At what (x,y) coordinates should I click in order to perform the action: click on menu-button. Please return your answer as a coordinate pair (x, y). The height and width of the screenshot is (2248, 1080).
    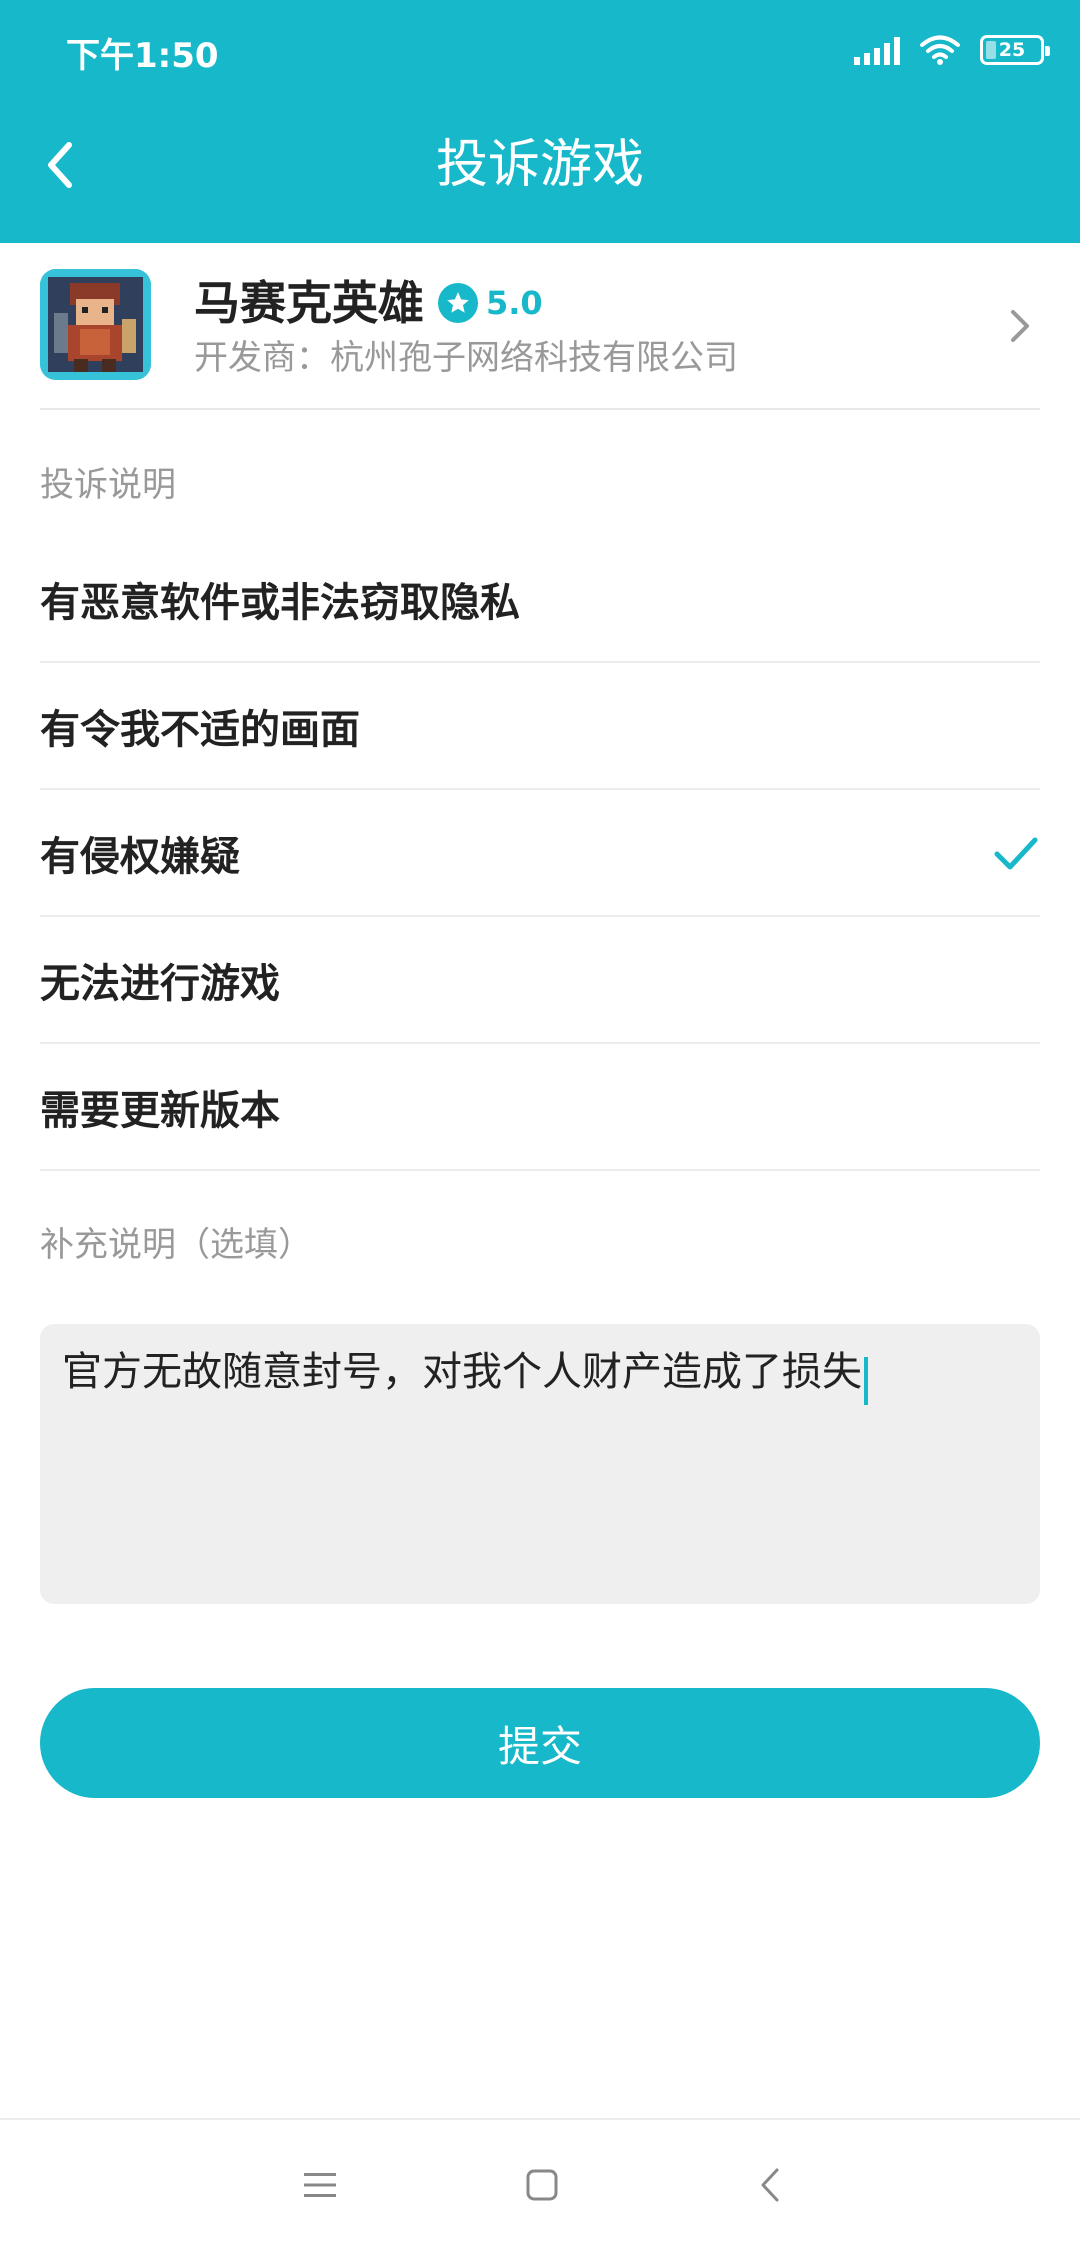
    Looking at the image, I should click on (320, 2185).